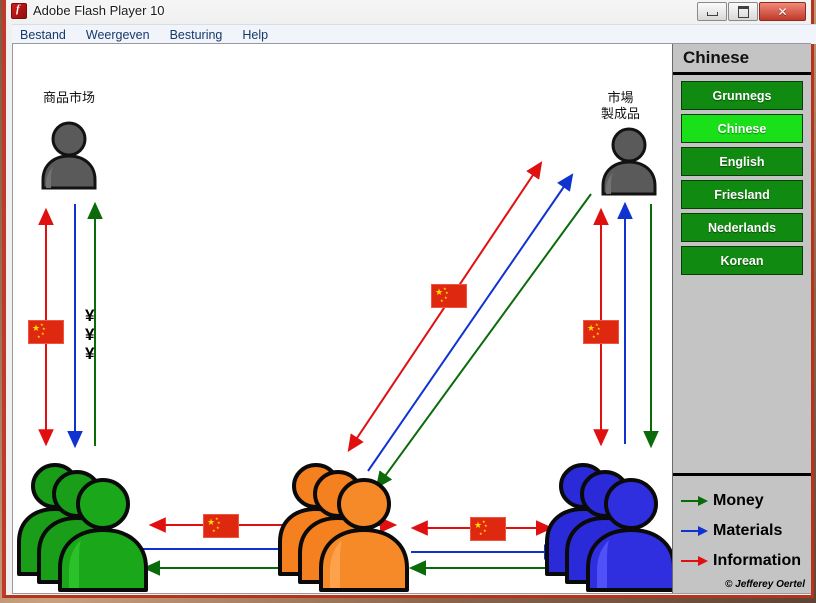 This screenshot has height=603, width=816. I want to click on legend-item-money: Money, so click(745, 501).